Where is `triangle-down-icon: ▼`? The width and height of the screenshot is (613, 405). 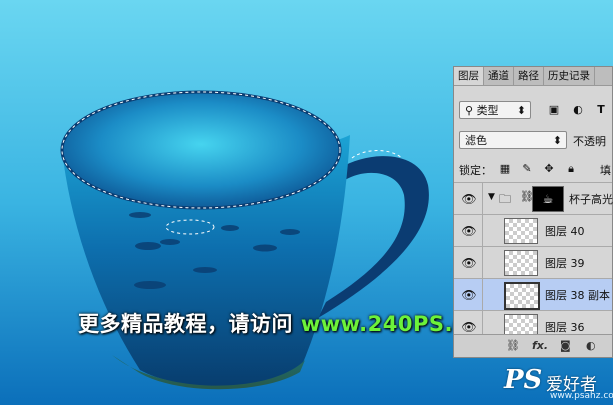 triangle-down-icon: ▼ is located at coordinates (491, 197).